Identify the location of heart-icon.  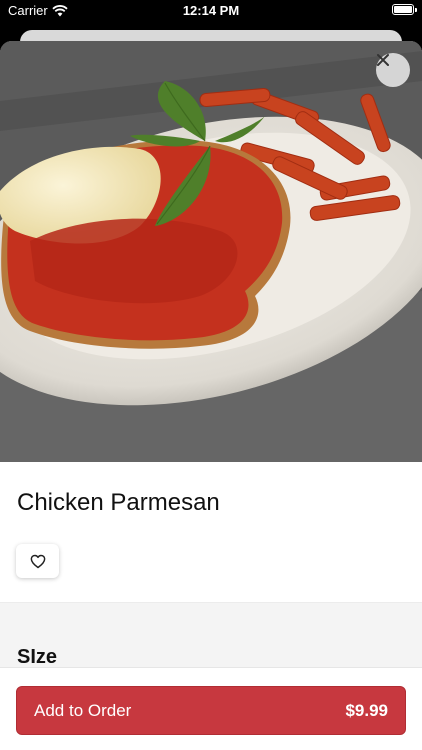
(37, 561).